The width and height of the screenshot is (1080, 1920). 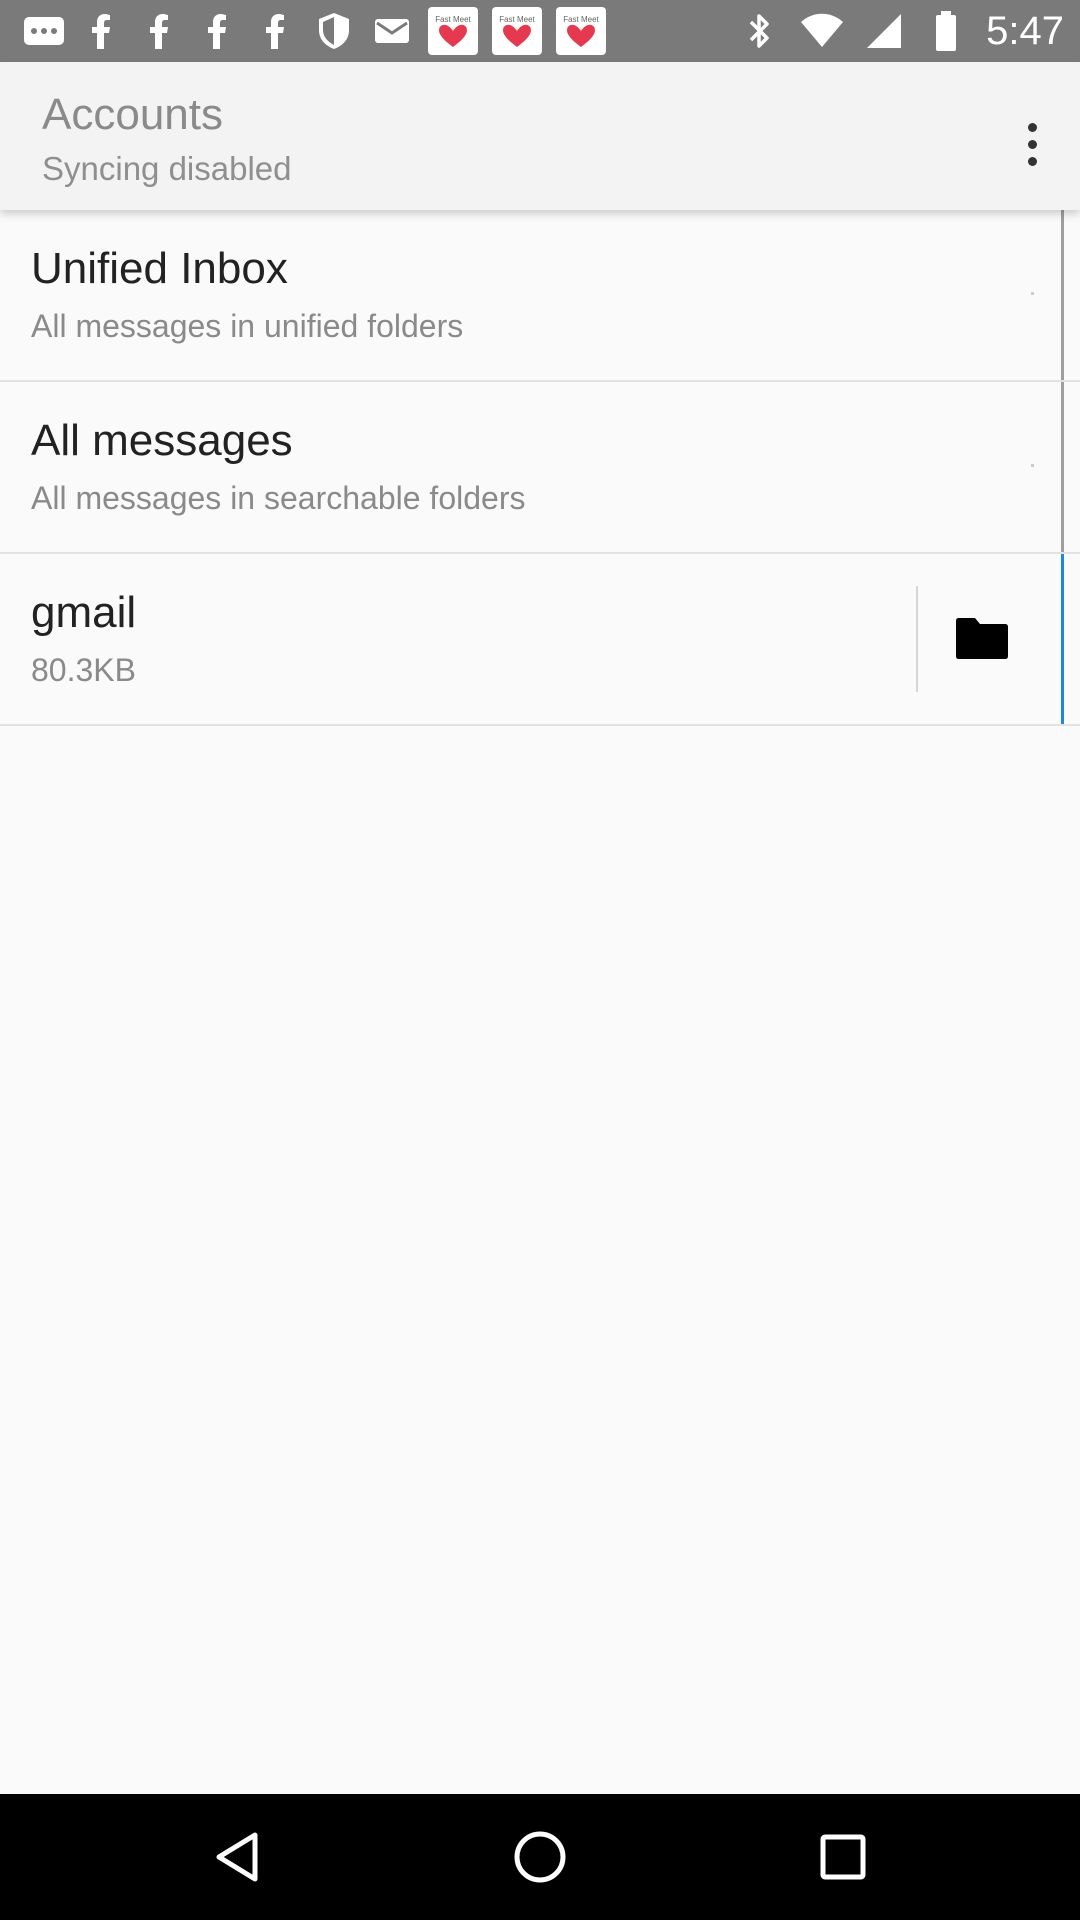 What do you see at coordinates (44, 31) in the screenshot?
I see `more-icon` at bounding box center [44, 31].